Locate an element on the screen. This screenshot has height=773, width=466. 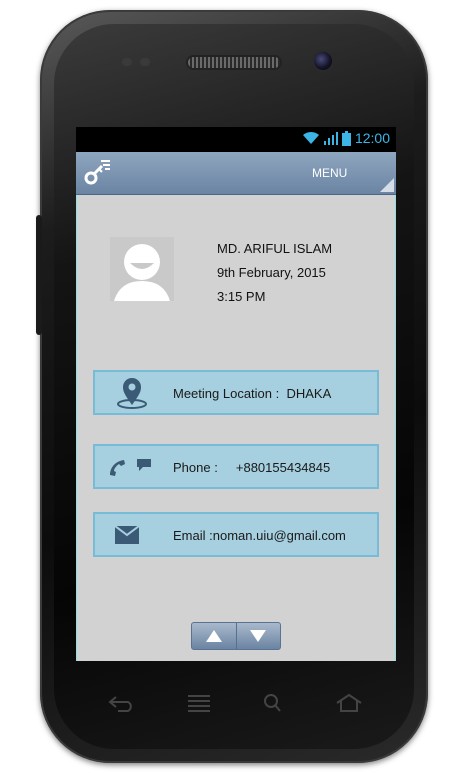
avatar-icon is located at coordinates (142, 269).